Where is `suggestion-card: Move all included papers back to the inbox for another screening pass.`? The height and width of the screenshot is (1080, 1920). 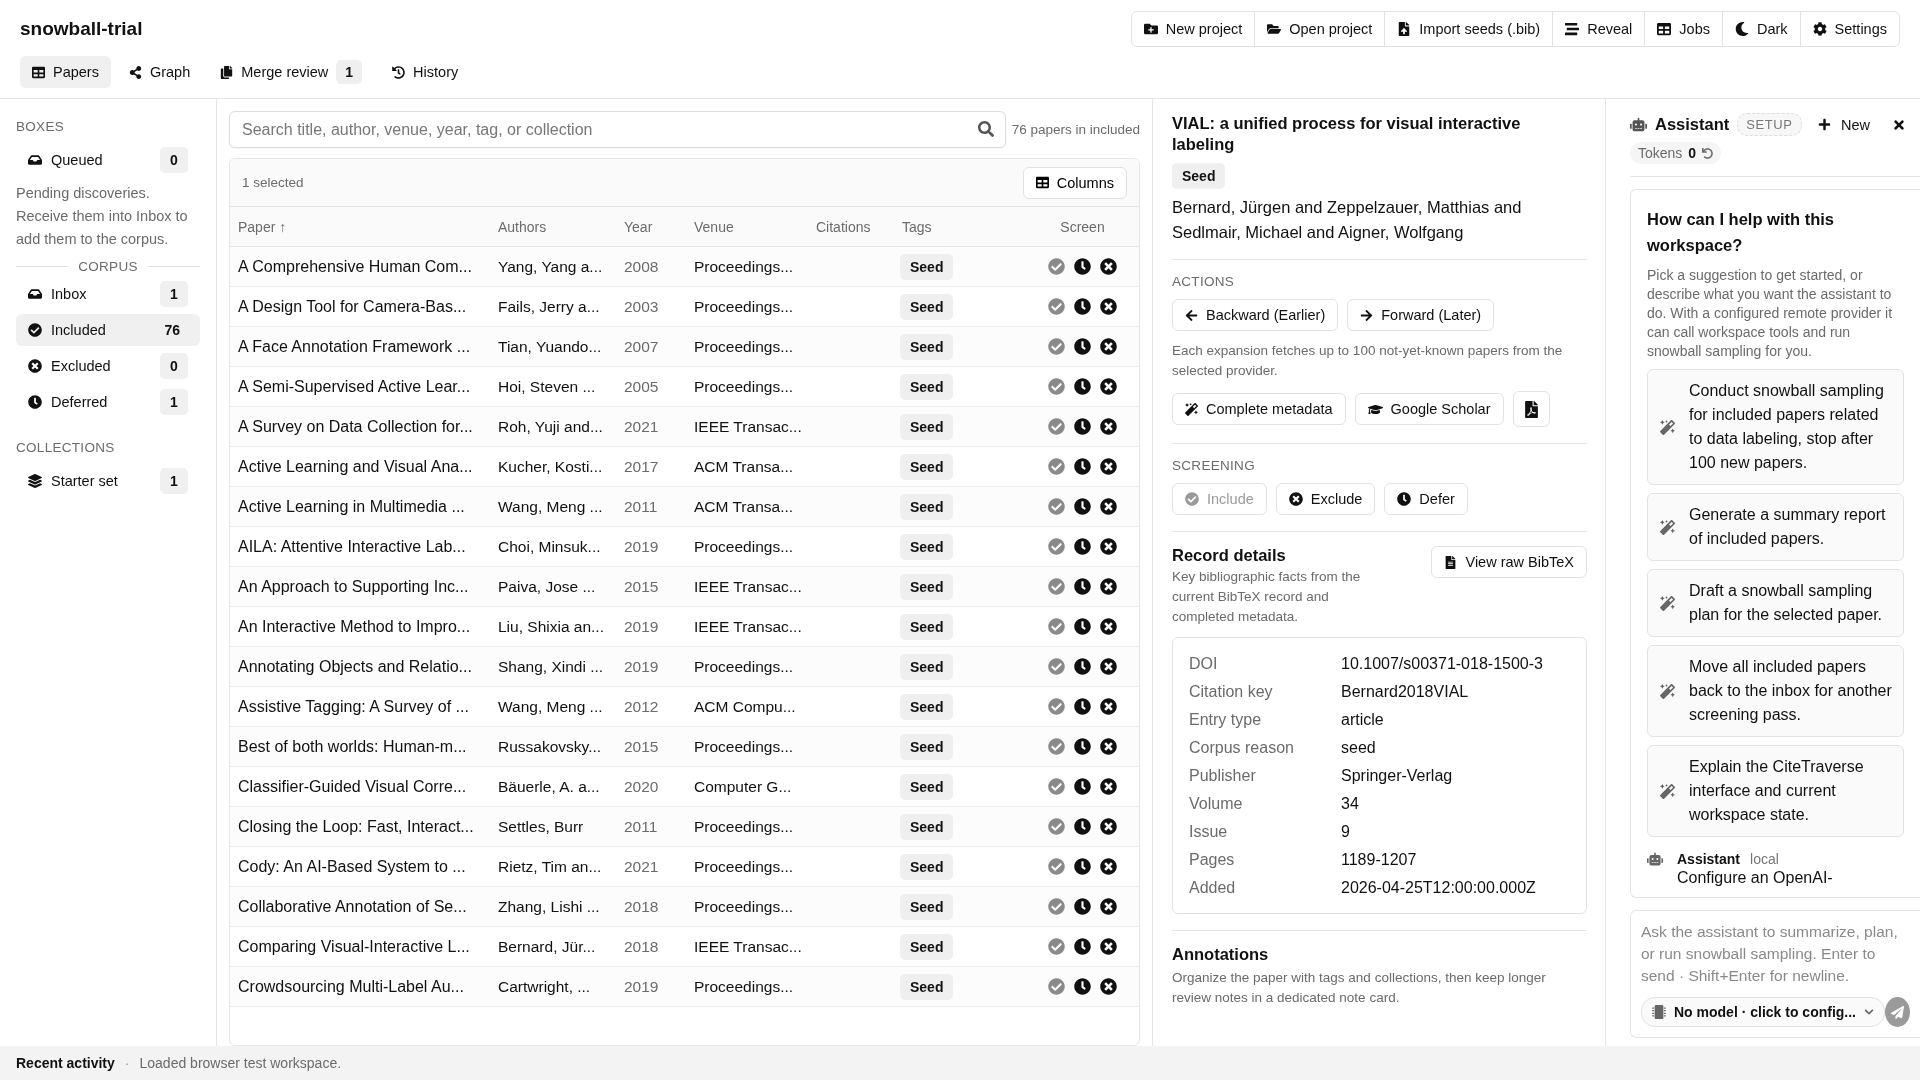
suggestion-card: Move all included papers back to the inbox for another screening pass. is located at coordinates (1775, 691).